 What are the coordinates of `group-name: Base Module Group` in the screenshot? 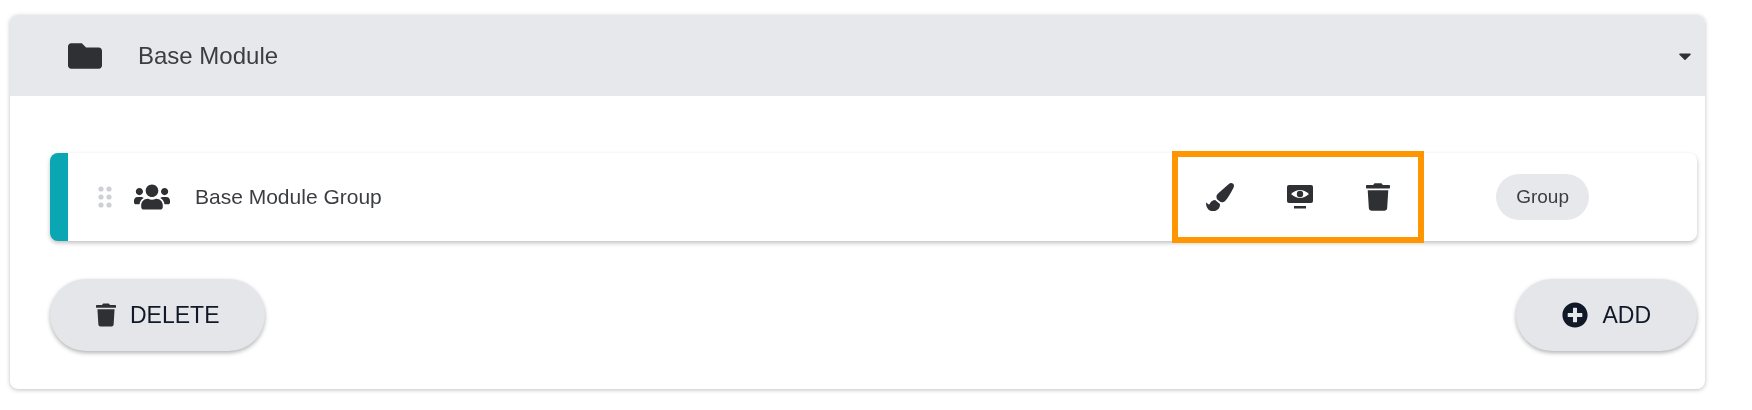 It's located at (288, 197).